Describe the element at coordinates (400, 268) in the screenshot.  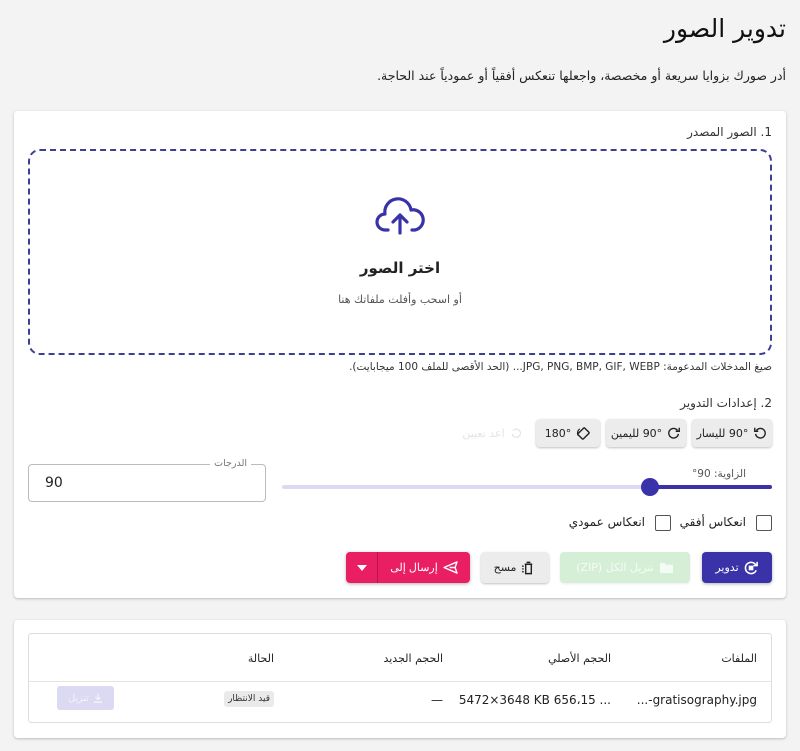
I see `dropzone-title: اختر الصور` at that location.